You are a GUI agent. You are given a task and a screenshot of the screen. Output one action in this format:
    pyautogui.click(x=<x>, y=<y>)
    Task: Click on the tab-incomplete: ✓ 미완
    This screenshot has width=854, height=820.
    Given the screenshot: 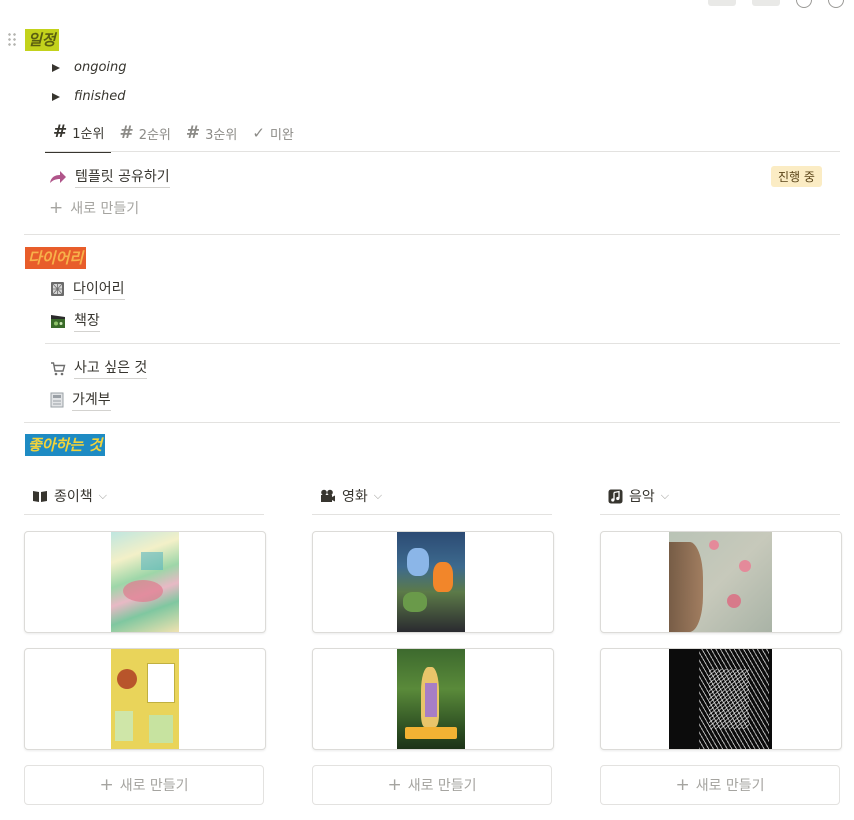 What is the action you would take?
    pyautogui.click(x=272, y=135)
    